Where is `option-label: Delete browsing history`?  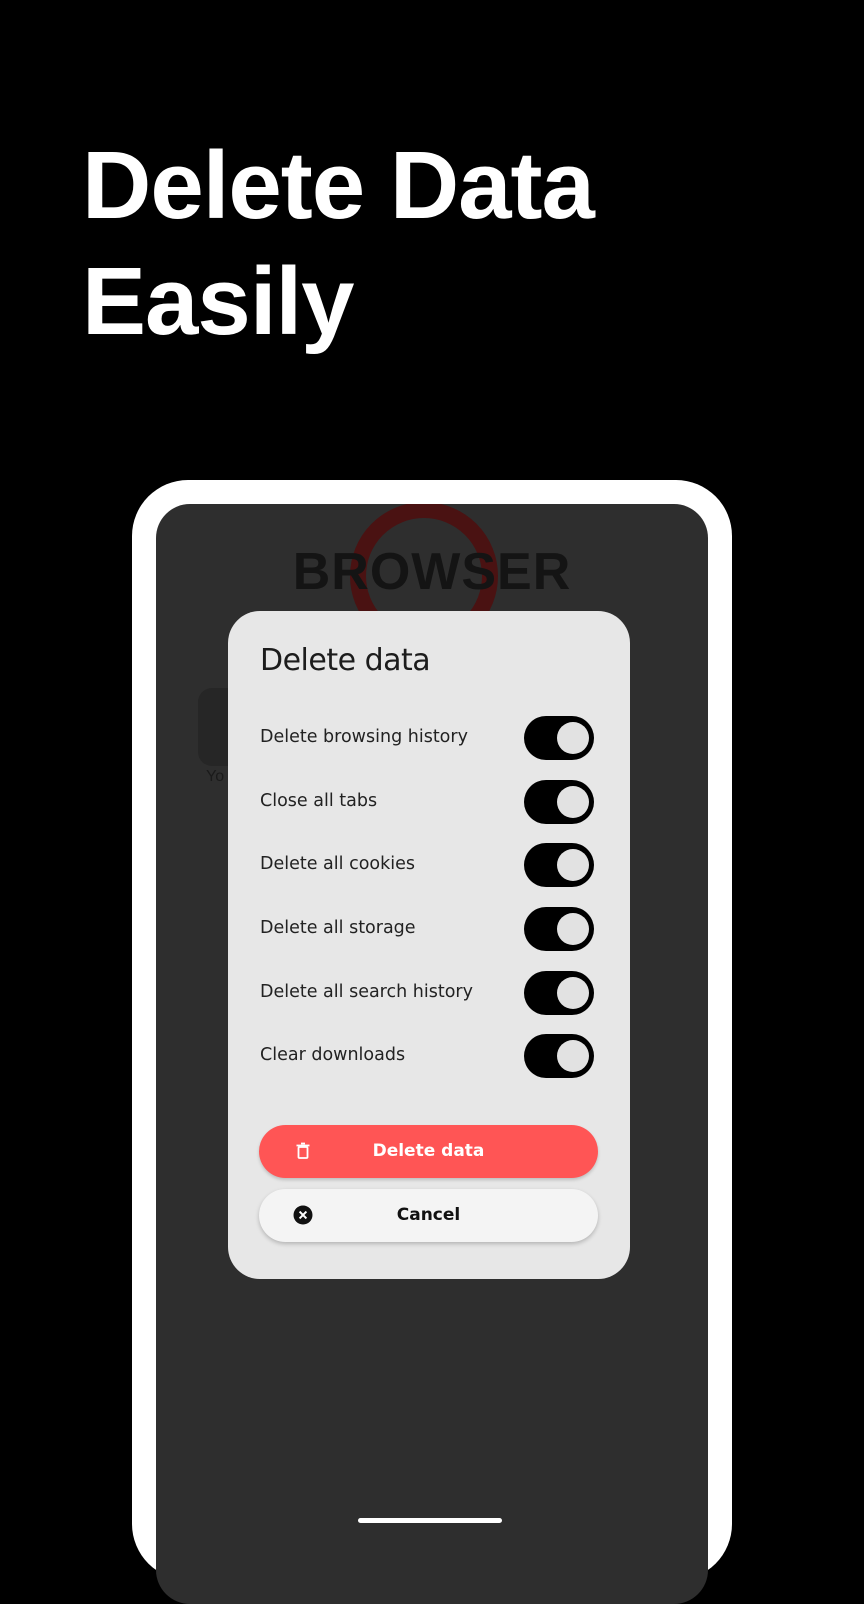 option-label: Delete browsing history is located at coordinates (364, 737).